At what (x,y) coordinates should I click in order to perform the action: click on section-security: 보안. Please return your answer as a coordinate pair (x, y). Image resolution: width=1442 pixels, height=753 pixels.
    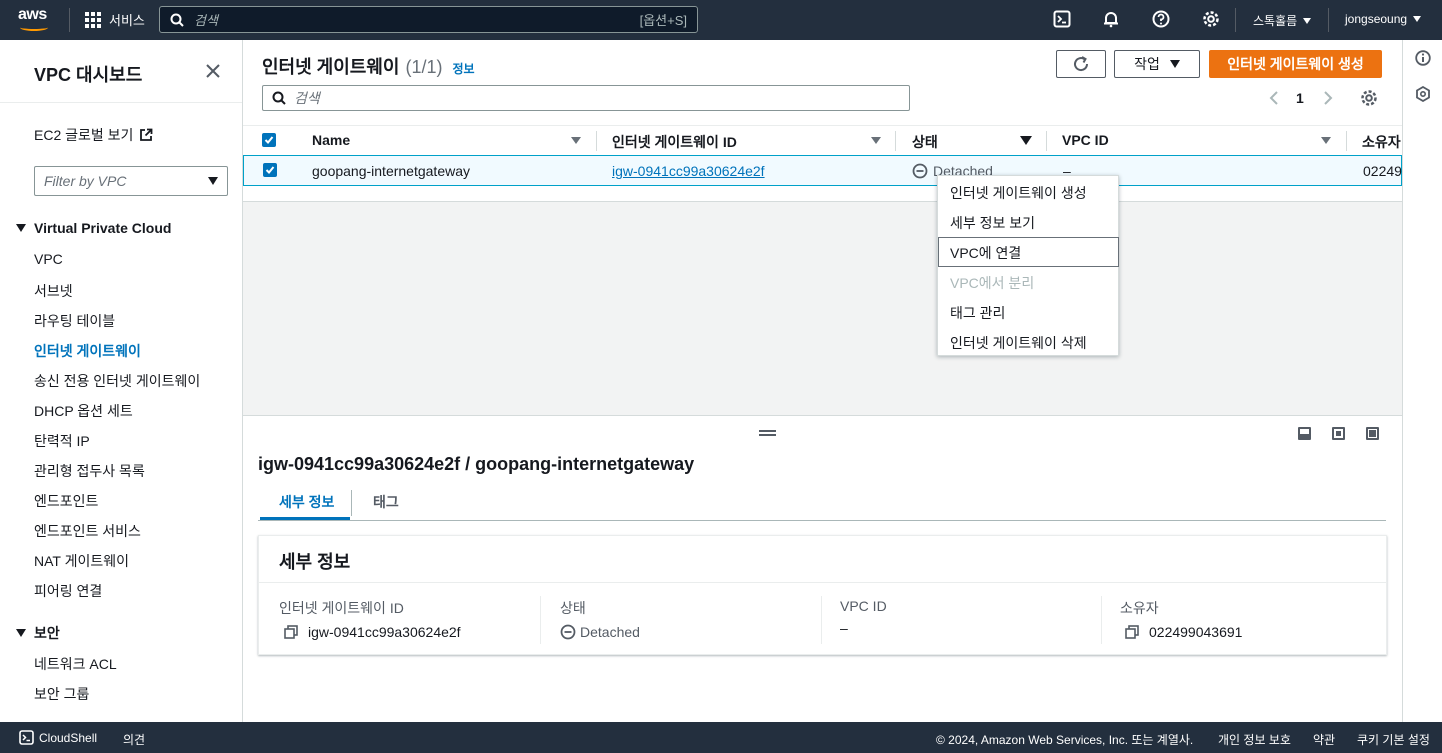
    Looking at the image, I should click on (38, 633).